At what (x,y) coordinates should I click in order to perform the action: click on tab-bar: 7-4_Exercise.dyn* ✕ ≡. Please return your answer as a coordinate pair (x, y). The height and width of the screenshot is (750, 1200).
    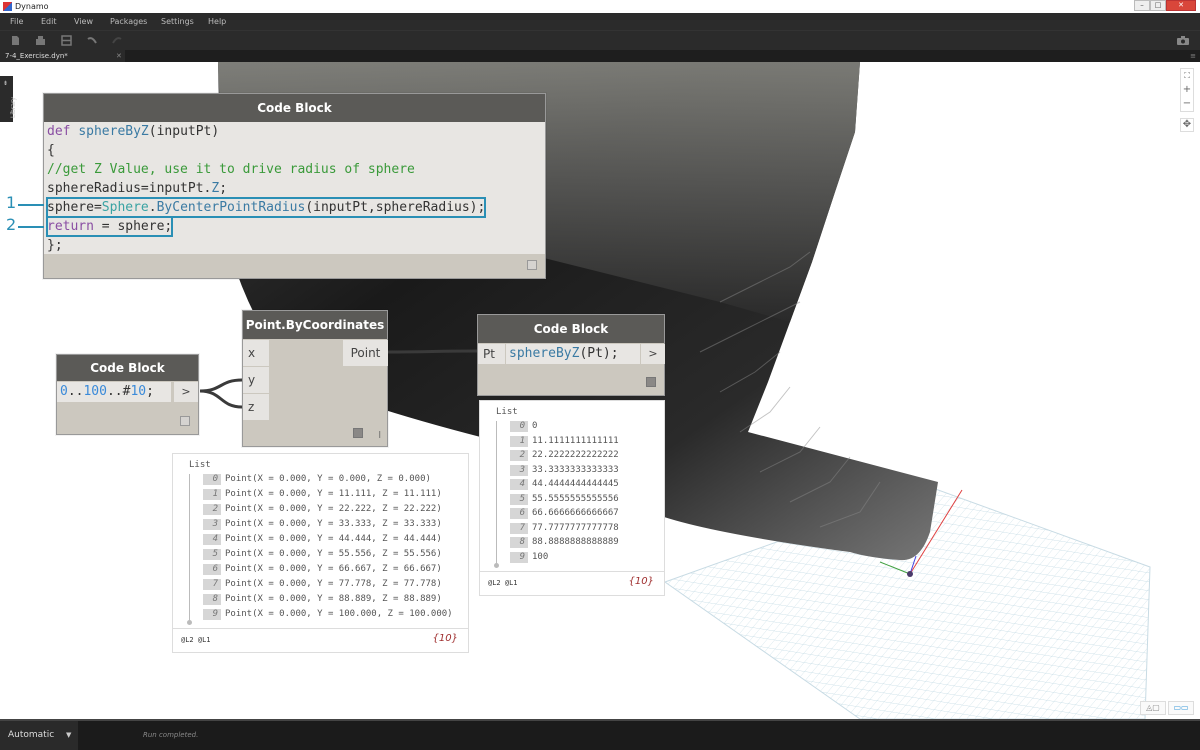
    Looking at the image, I should click on (600, 56).